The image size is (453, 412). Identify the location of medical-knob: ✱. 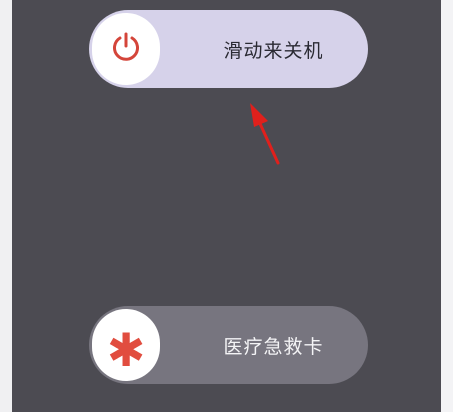
(126, 345).